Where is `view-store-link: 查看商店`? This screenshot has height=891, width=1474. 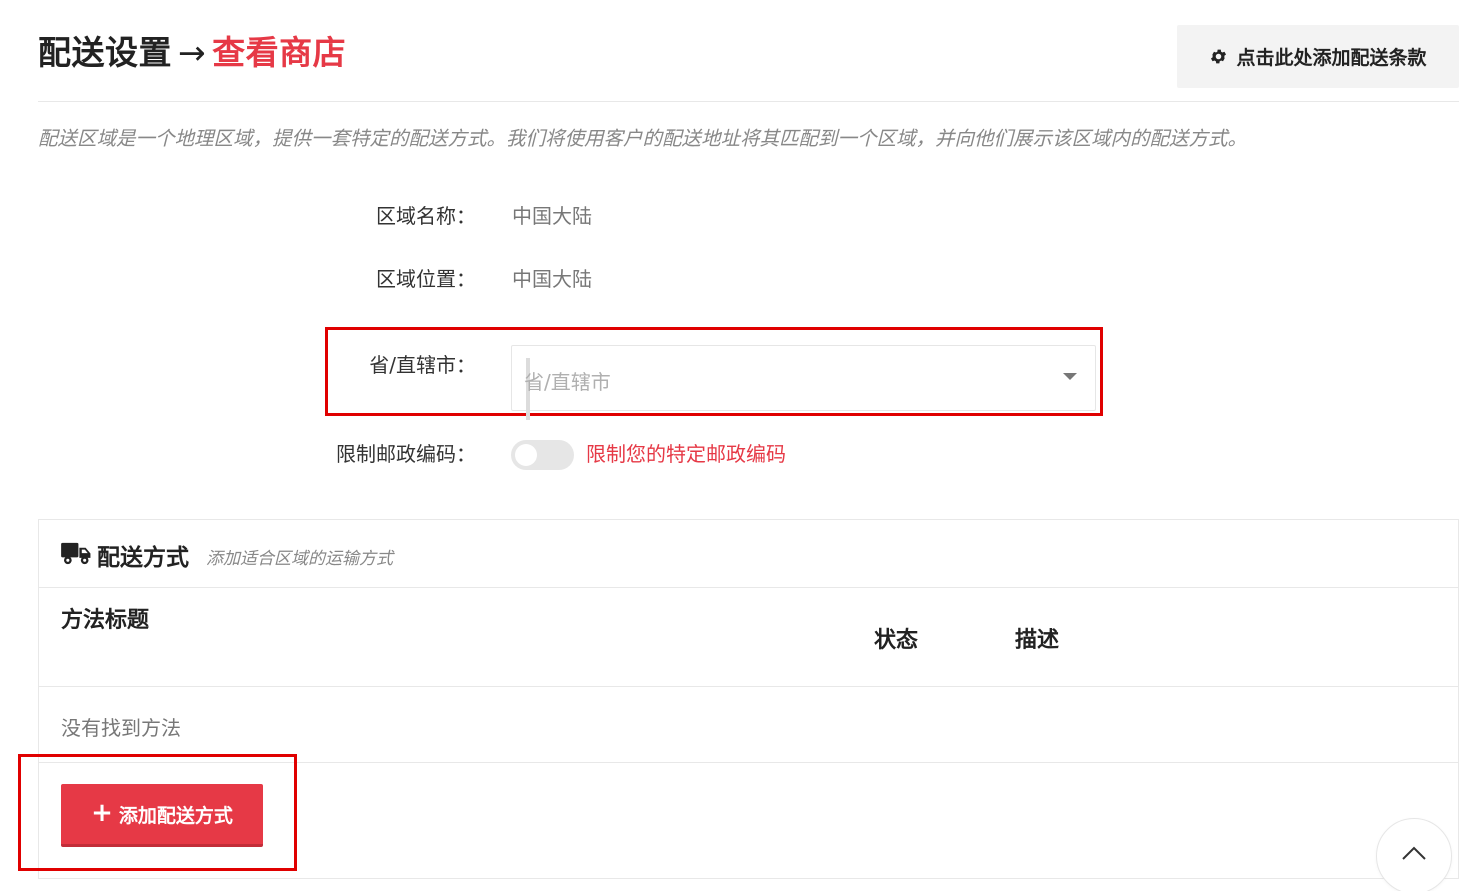
view-store-link: 查看商店 is located at coordinates (279, 52).